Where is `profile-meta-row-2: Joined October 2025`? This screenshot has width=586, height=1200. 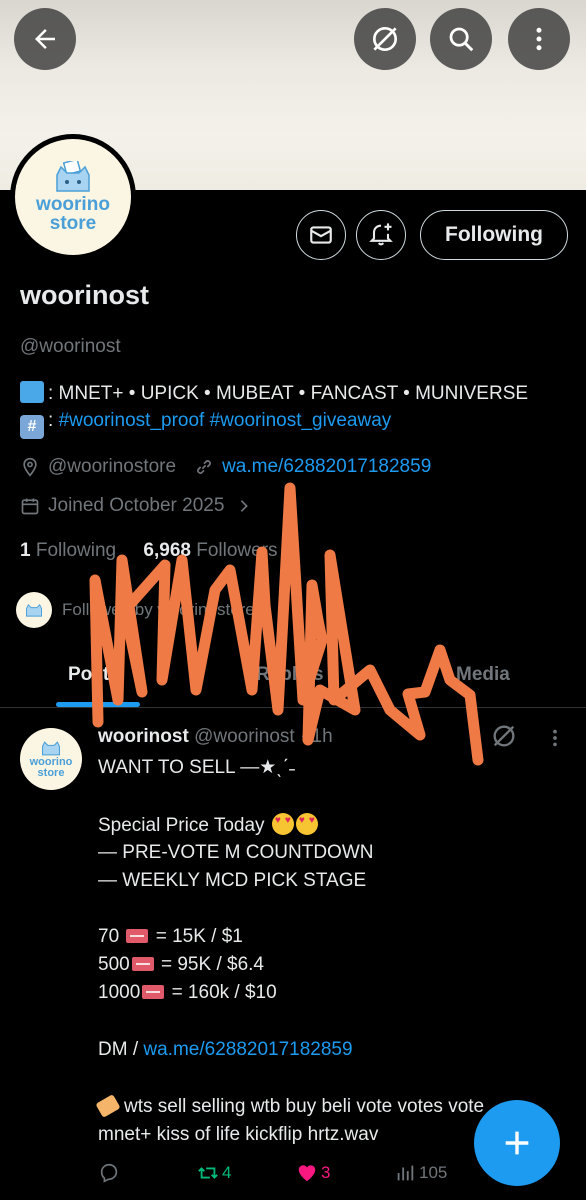
profile-meta-row-2: Joined October 2025 is located at coordinates (136, 506).